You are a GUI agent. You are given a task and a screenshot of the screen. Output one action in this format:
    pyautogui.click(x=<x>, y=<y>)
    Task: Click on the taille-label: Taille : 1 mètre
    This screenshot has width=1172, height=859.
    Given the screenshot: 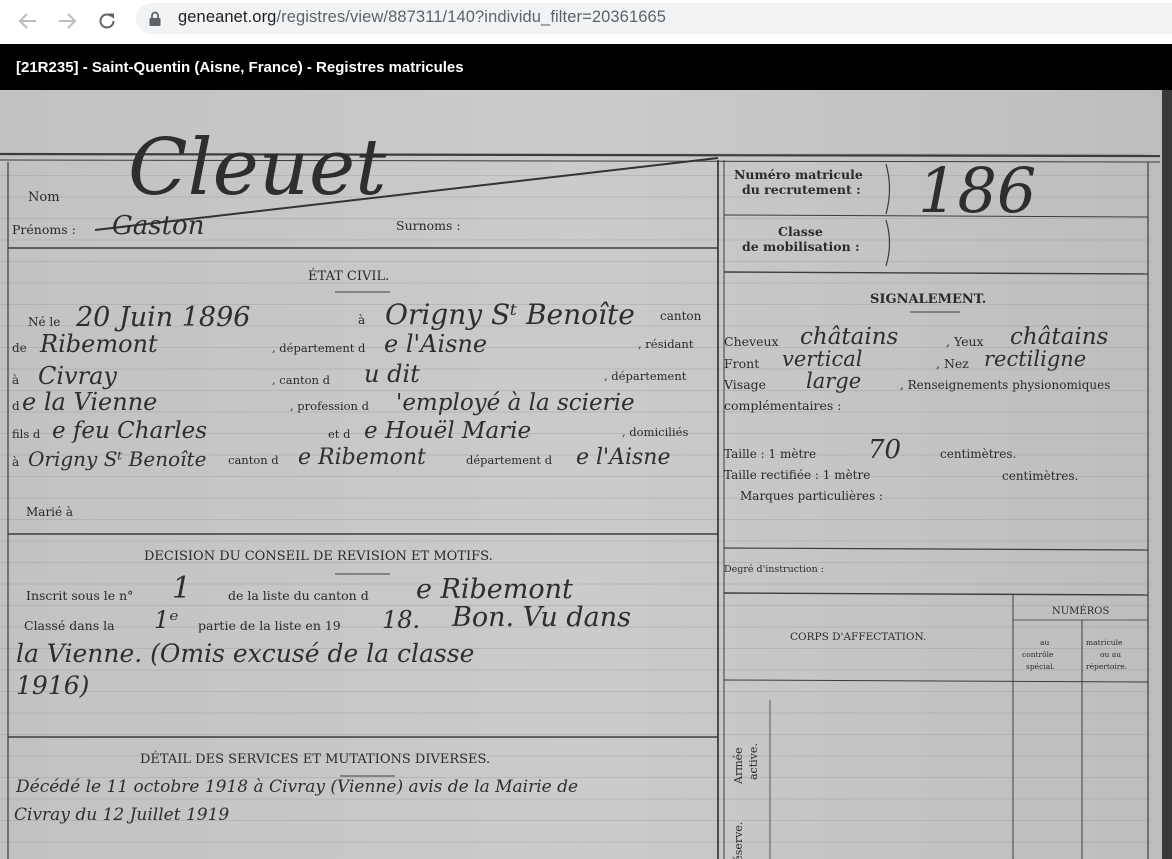 What is the action you would take?
    pyautogui.click(x=770, y=454)
    